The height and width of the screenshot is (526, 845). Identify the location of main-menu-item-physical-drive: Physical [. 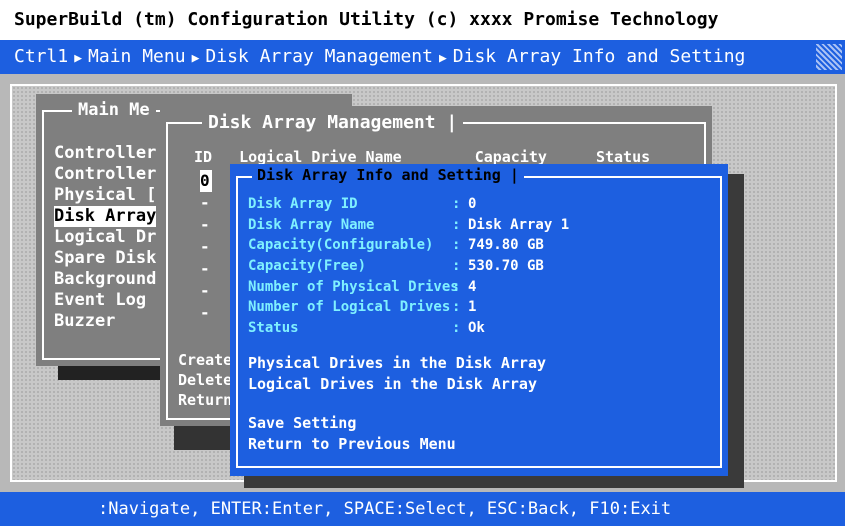
(109, 195).